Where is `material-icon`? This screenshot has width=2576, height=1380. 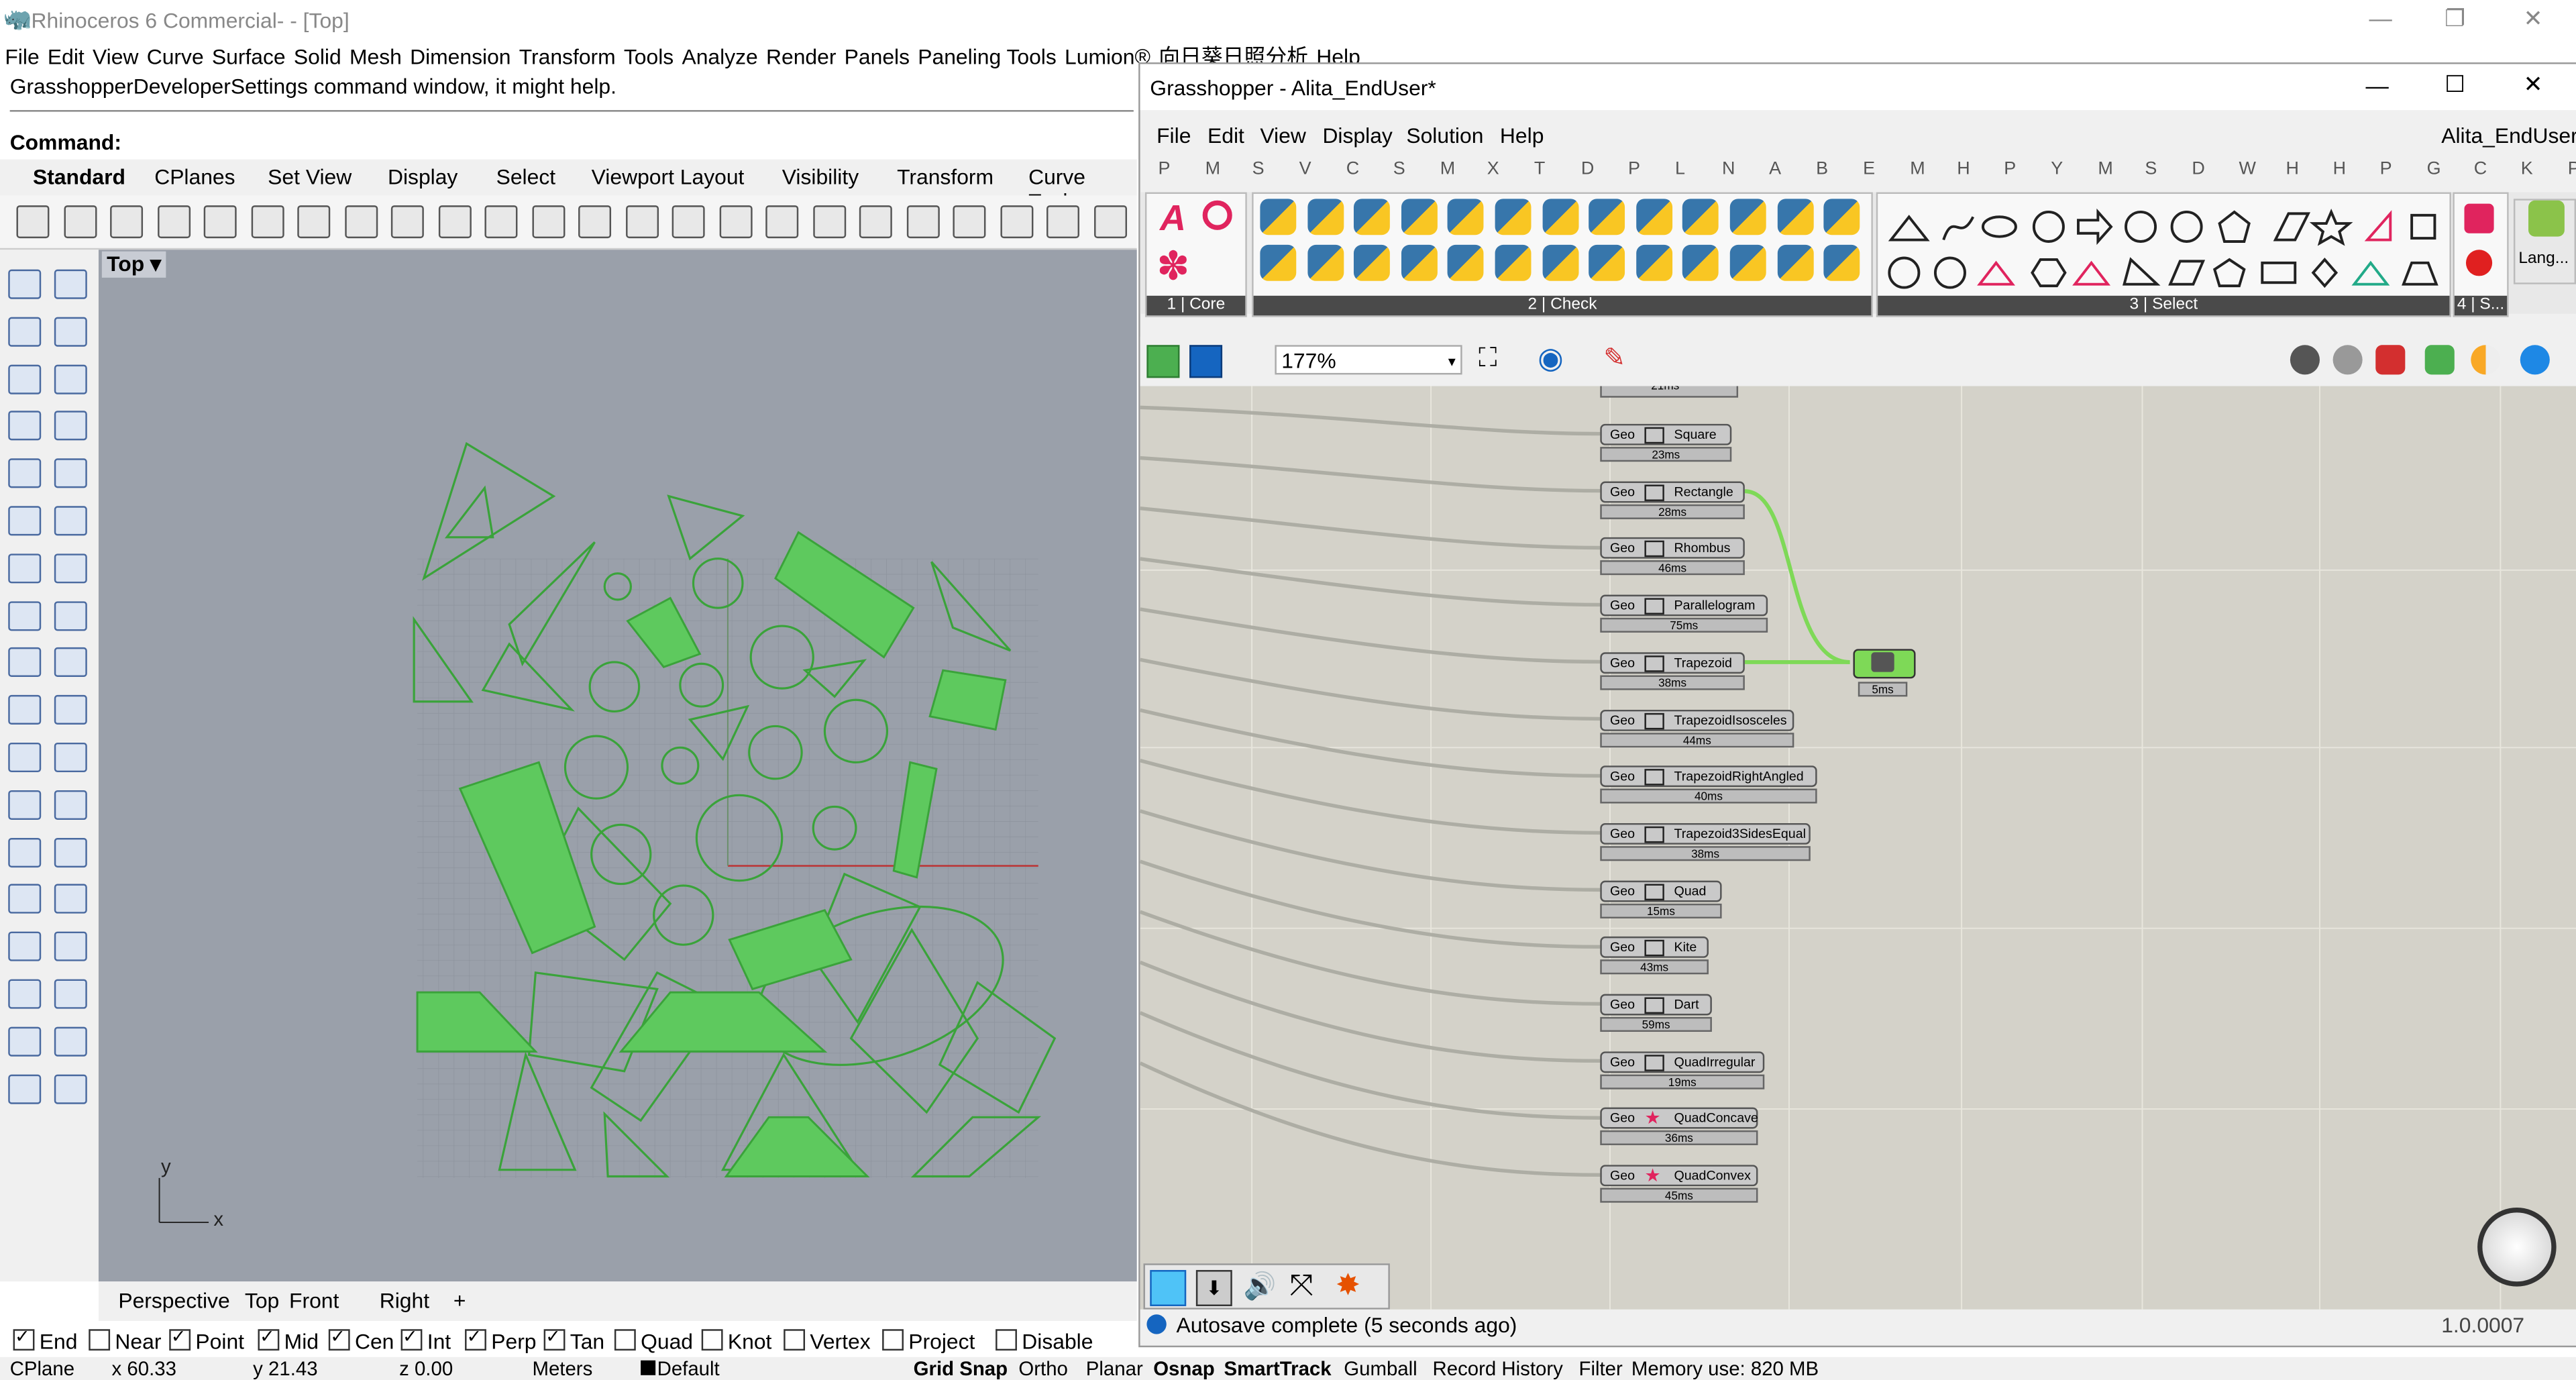 material-icon is located at coordinates (2486, 360).